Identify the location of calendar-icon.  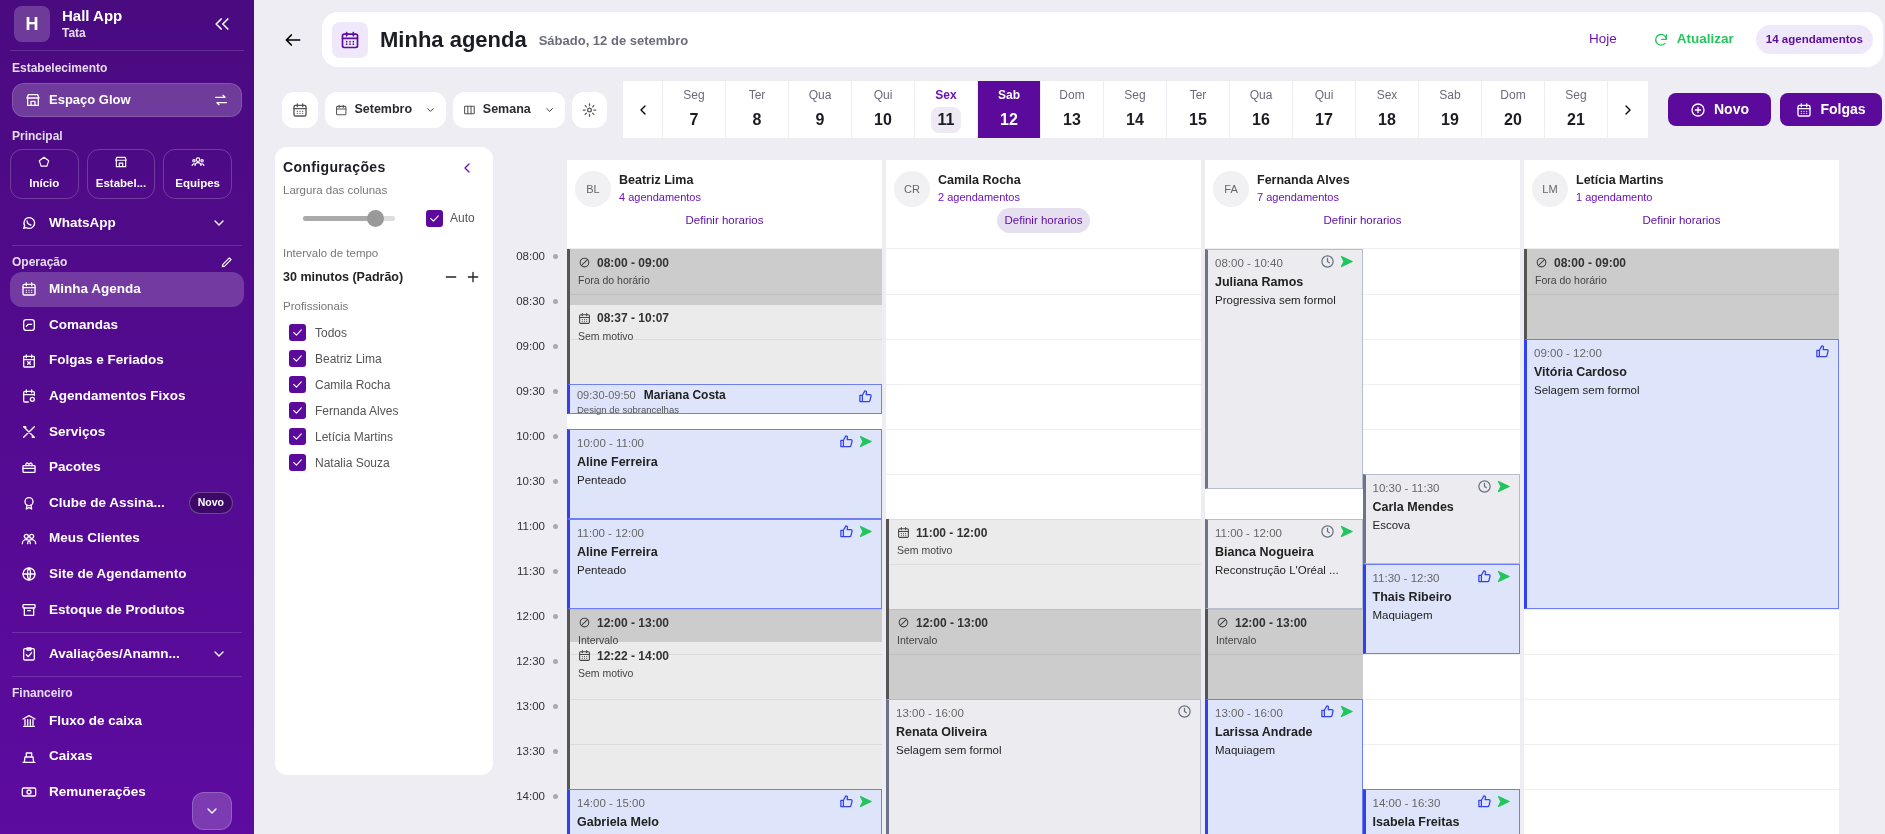
(29, 289).